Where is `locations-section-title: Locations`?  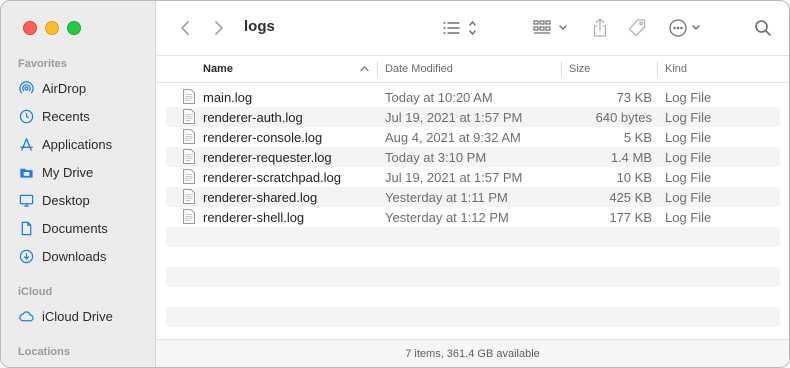 locations-section-title: Locations is located at coordinates (44, 352).